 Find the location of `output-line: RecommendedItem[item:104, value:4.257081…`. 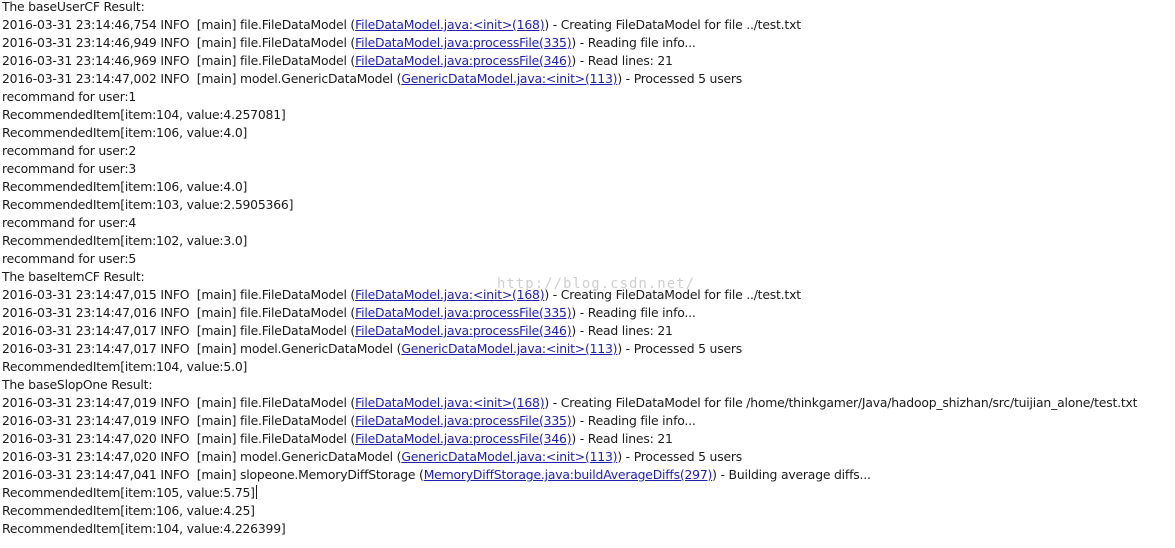

output-line: RecommendedItem[item:104, value:4.257081… is located at coordinates (569, 115).